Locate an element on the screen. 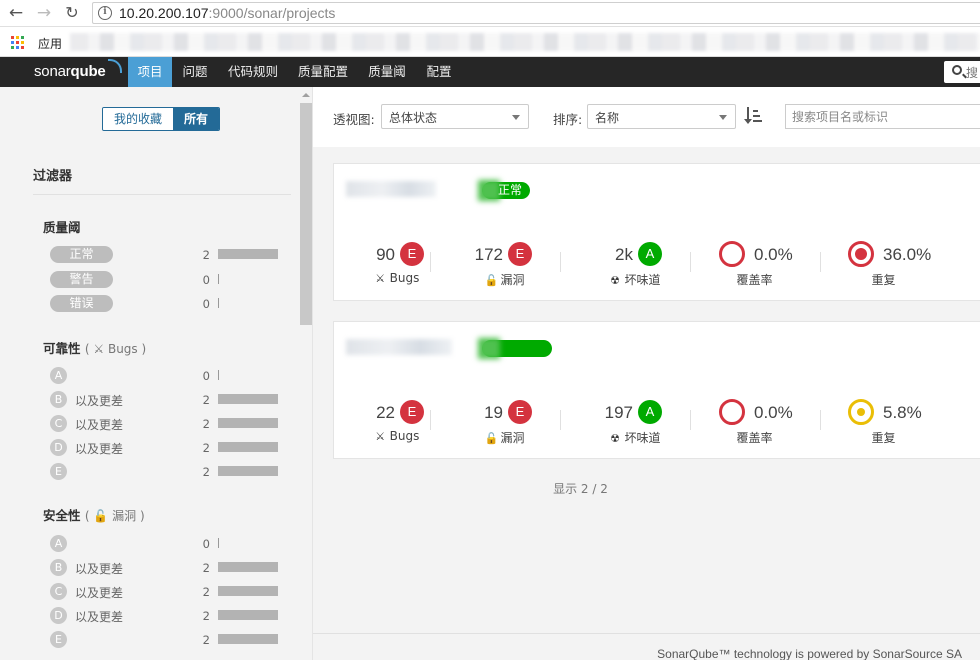  lock-icon: 🔓 is located at coordinates (101, 516).